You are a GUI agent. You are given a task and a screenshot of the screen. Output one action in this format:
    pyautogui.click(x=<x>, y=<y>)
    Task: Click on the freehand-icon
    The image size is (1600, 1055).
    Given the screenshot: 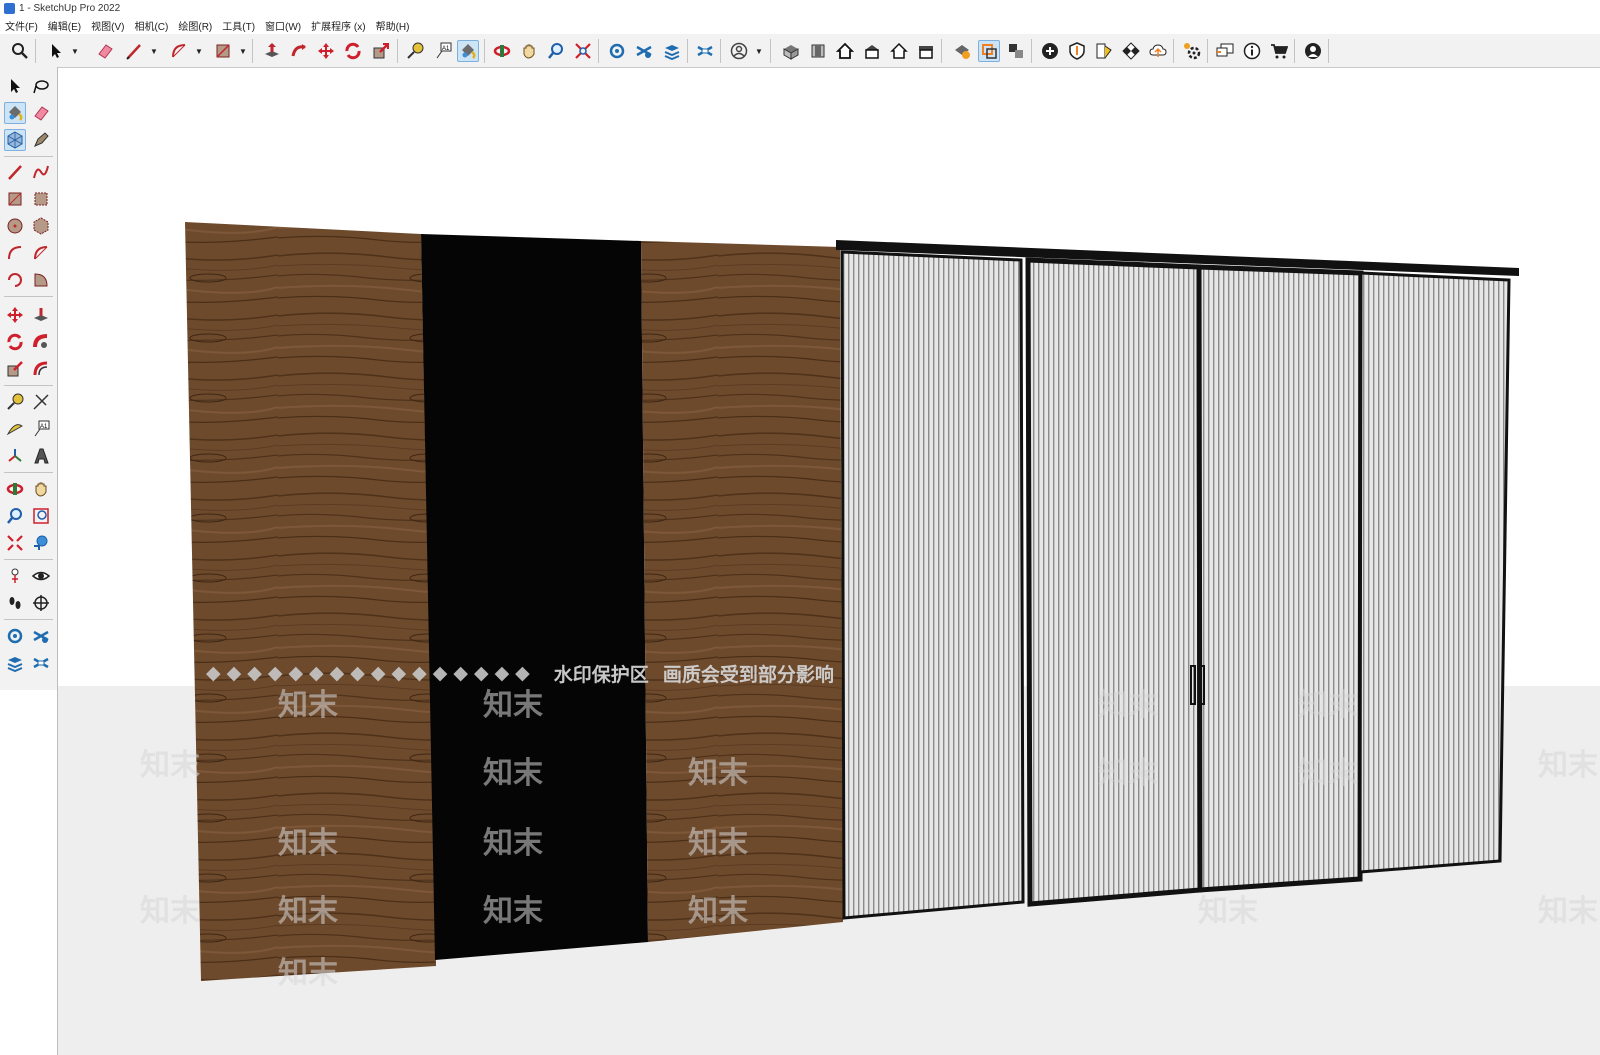 What is the action you would take?
    pyautogui.click(x=41, y=172)
    